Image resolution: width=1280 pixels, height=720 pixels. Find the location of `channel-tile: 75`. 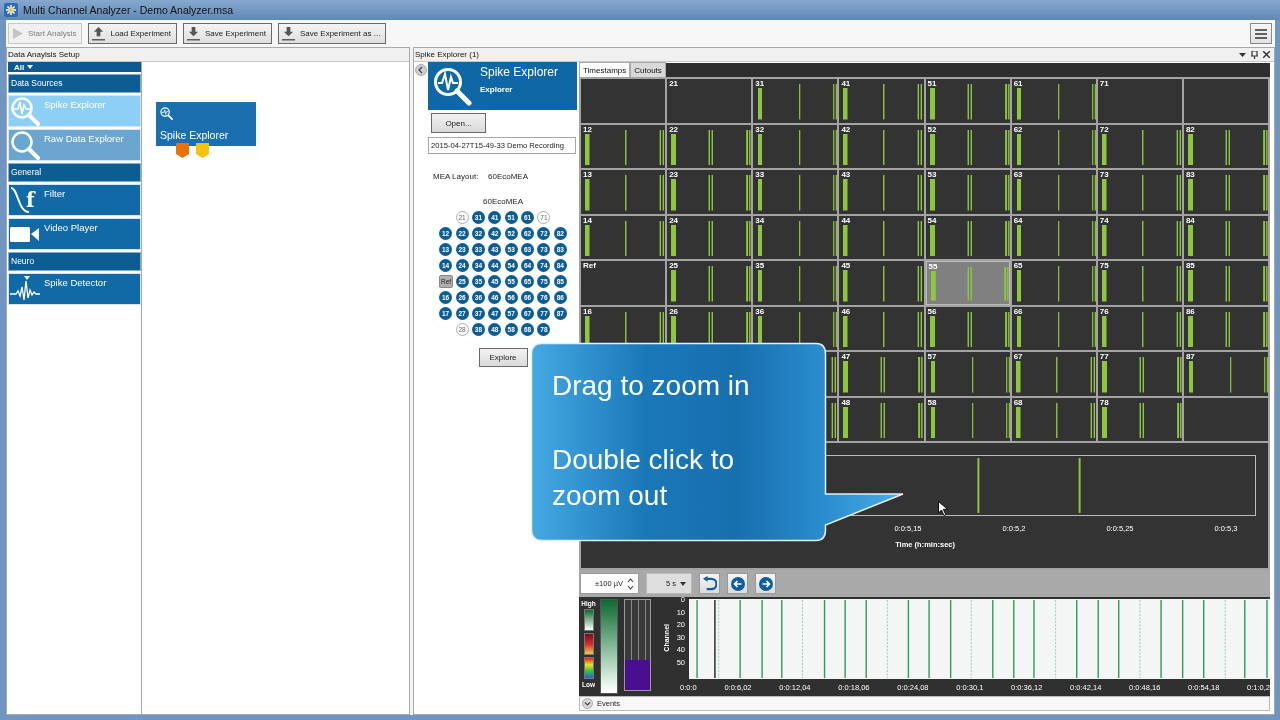

channel-tile: 75 is located at coordinates (1139, 283).